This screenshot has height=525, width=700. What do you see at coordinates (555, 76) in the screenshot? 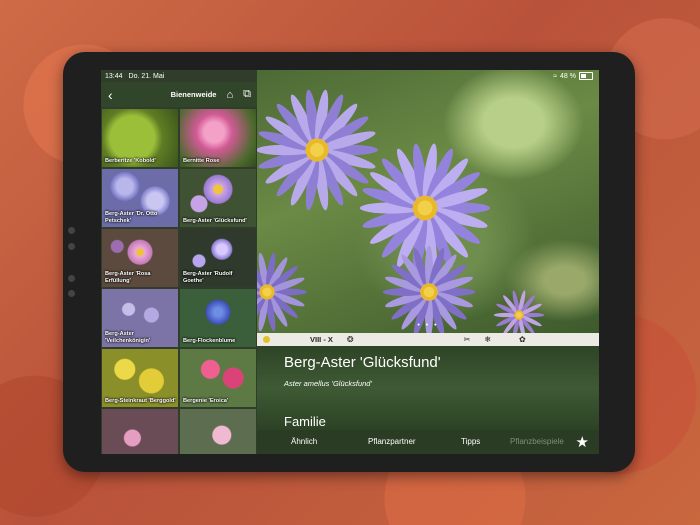
I see `wifi-icon: ≈` at bounding box center [555, 76].